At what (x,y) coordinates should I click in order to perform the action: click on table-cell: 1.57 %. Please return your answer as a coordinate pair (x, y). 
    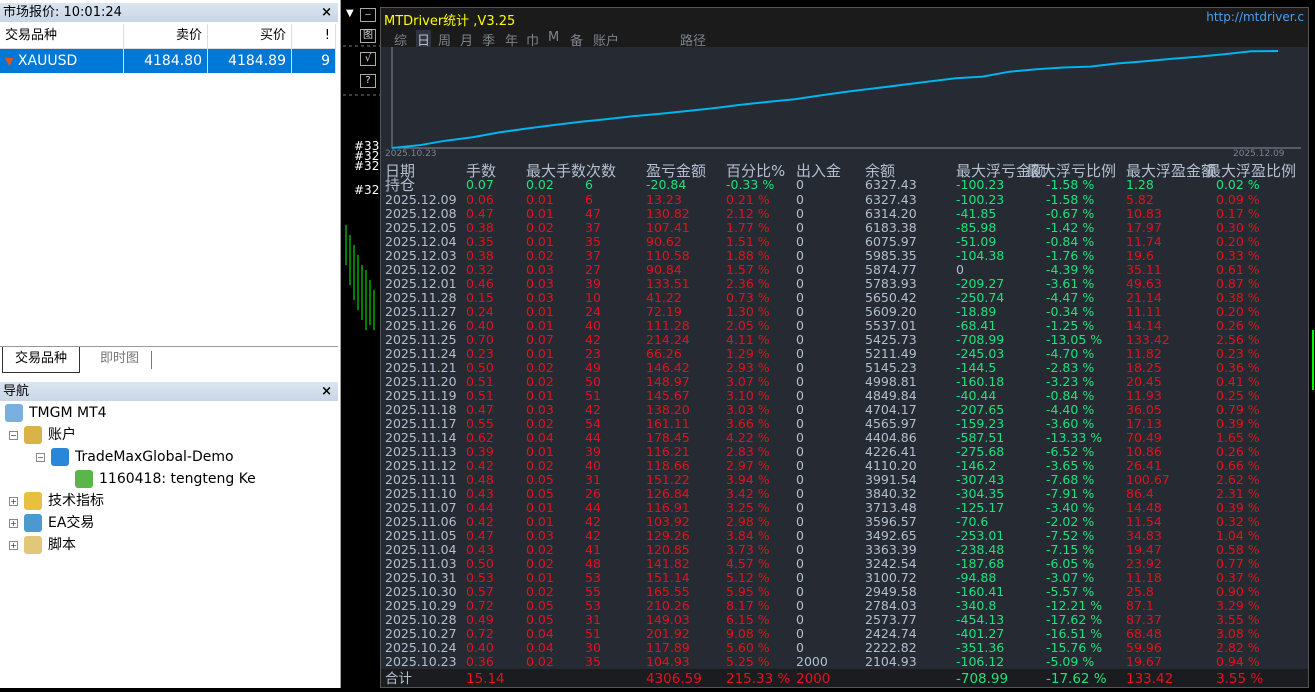
    Looking at the image, I should click on (748, 269).